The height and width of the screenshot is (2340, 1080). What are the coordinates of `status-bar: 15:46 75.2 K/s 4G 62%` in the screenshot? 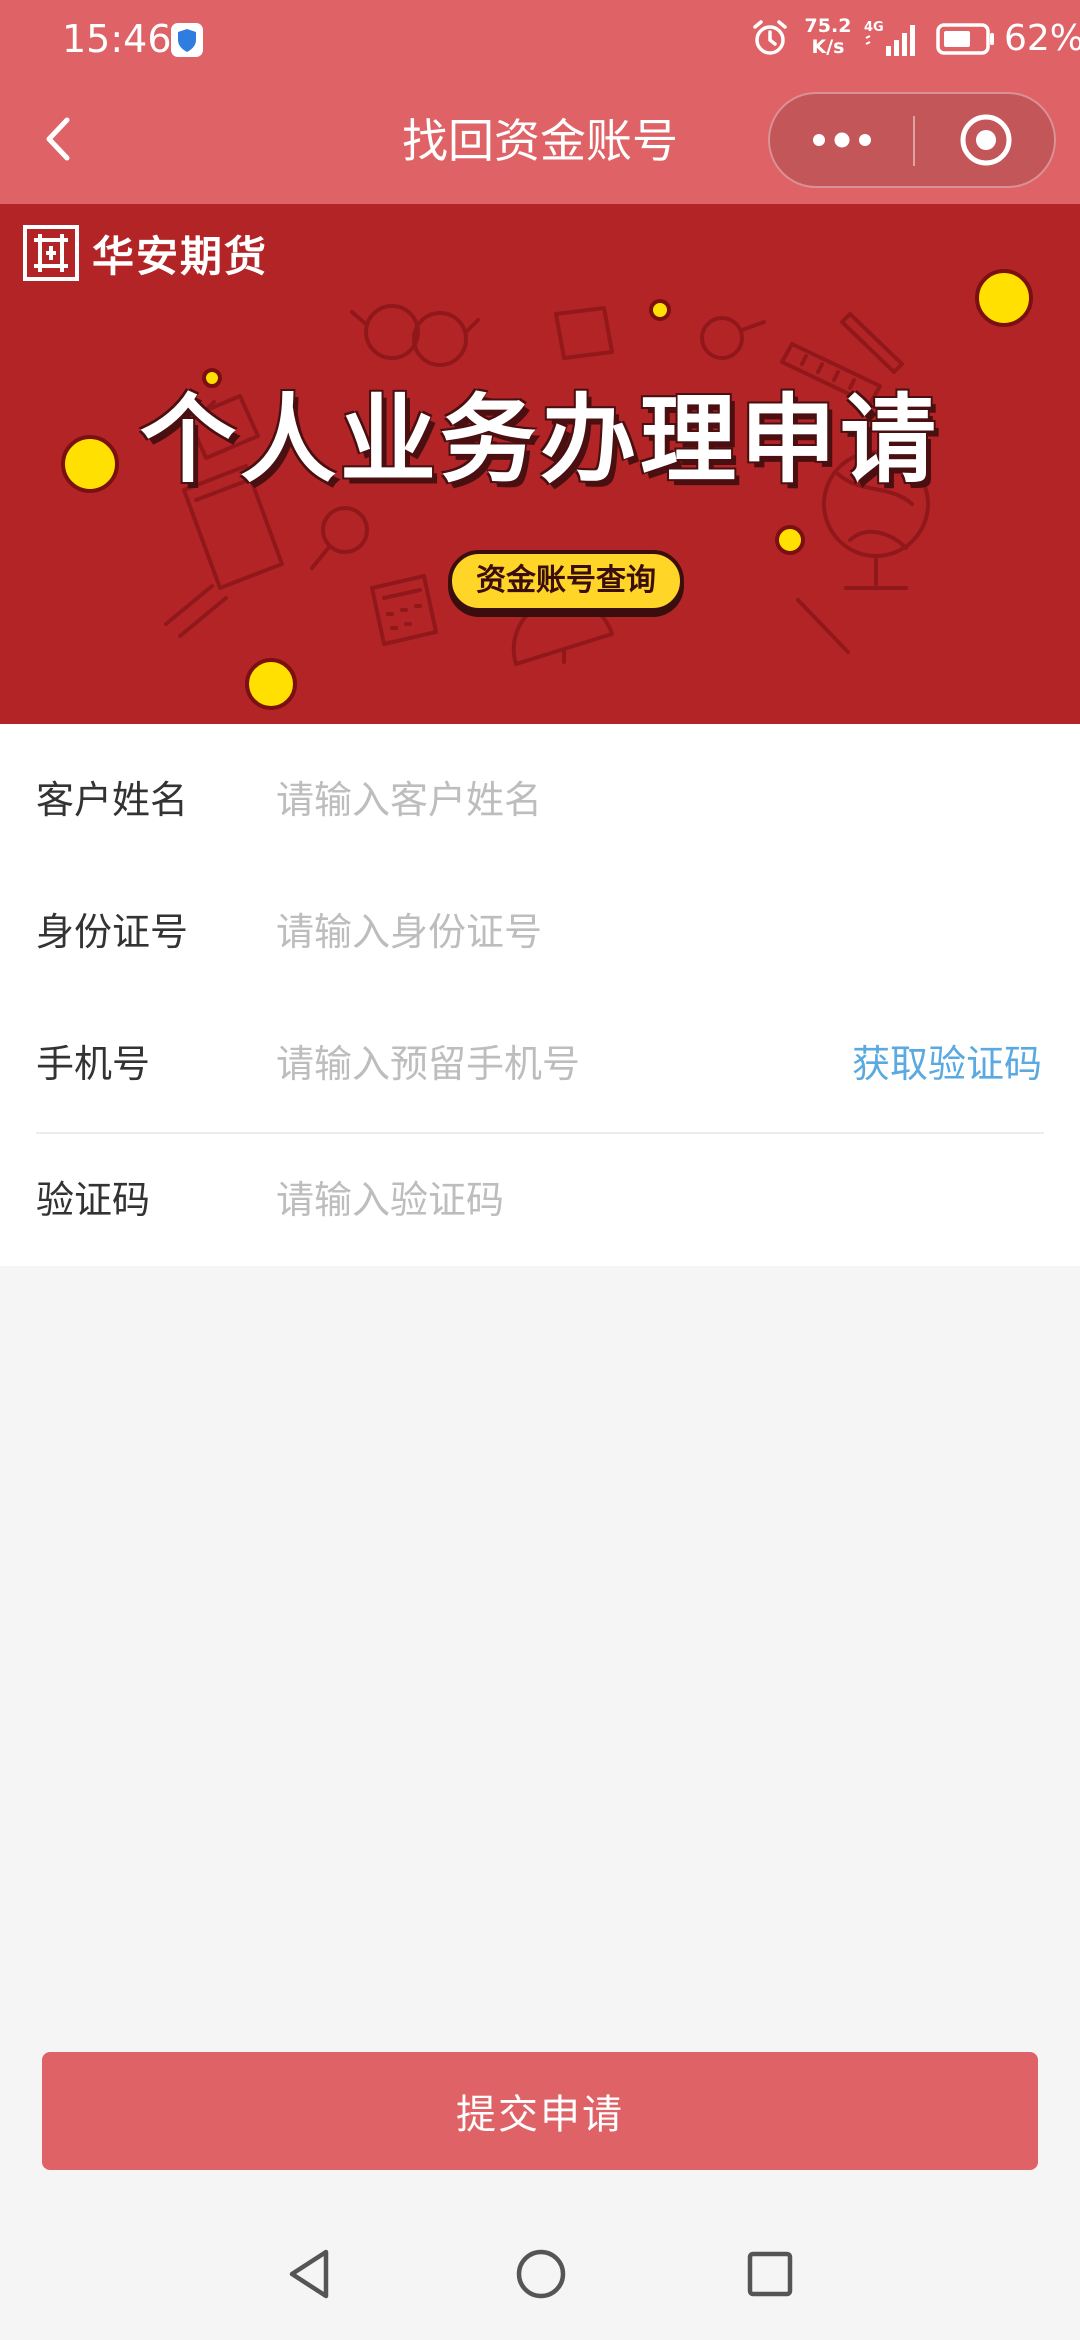 It's located at (540, 39).